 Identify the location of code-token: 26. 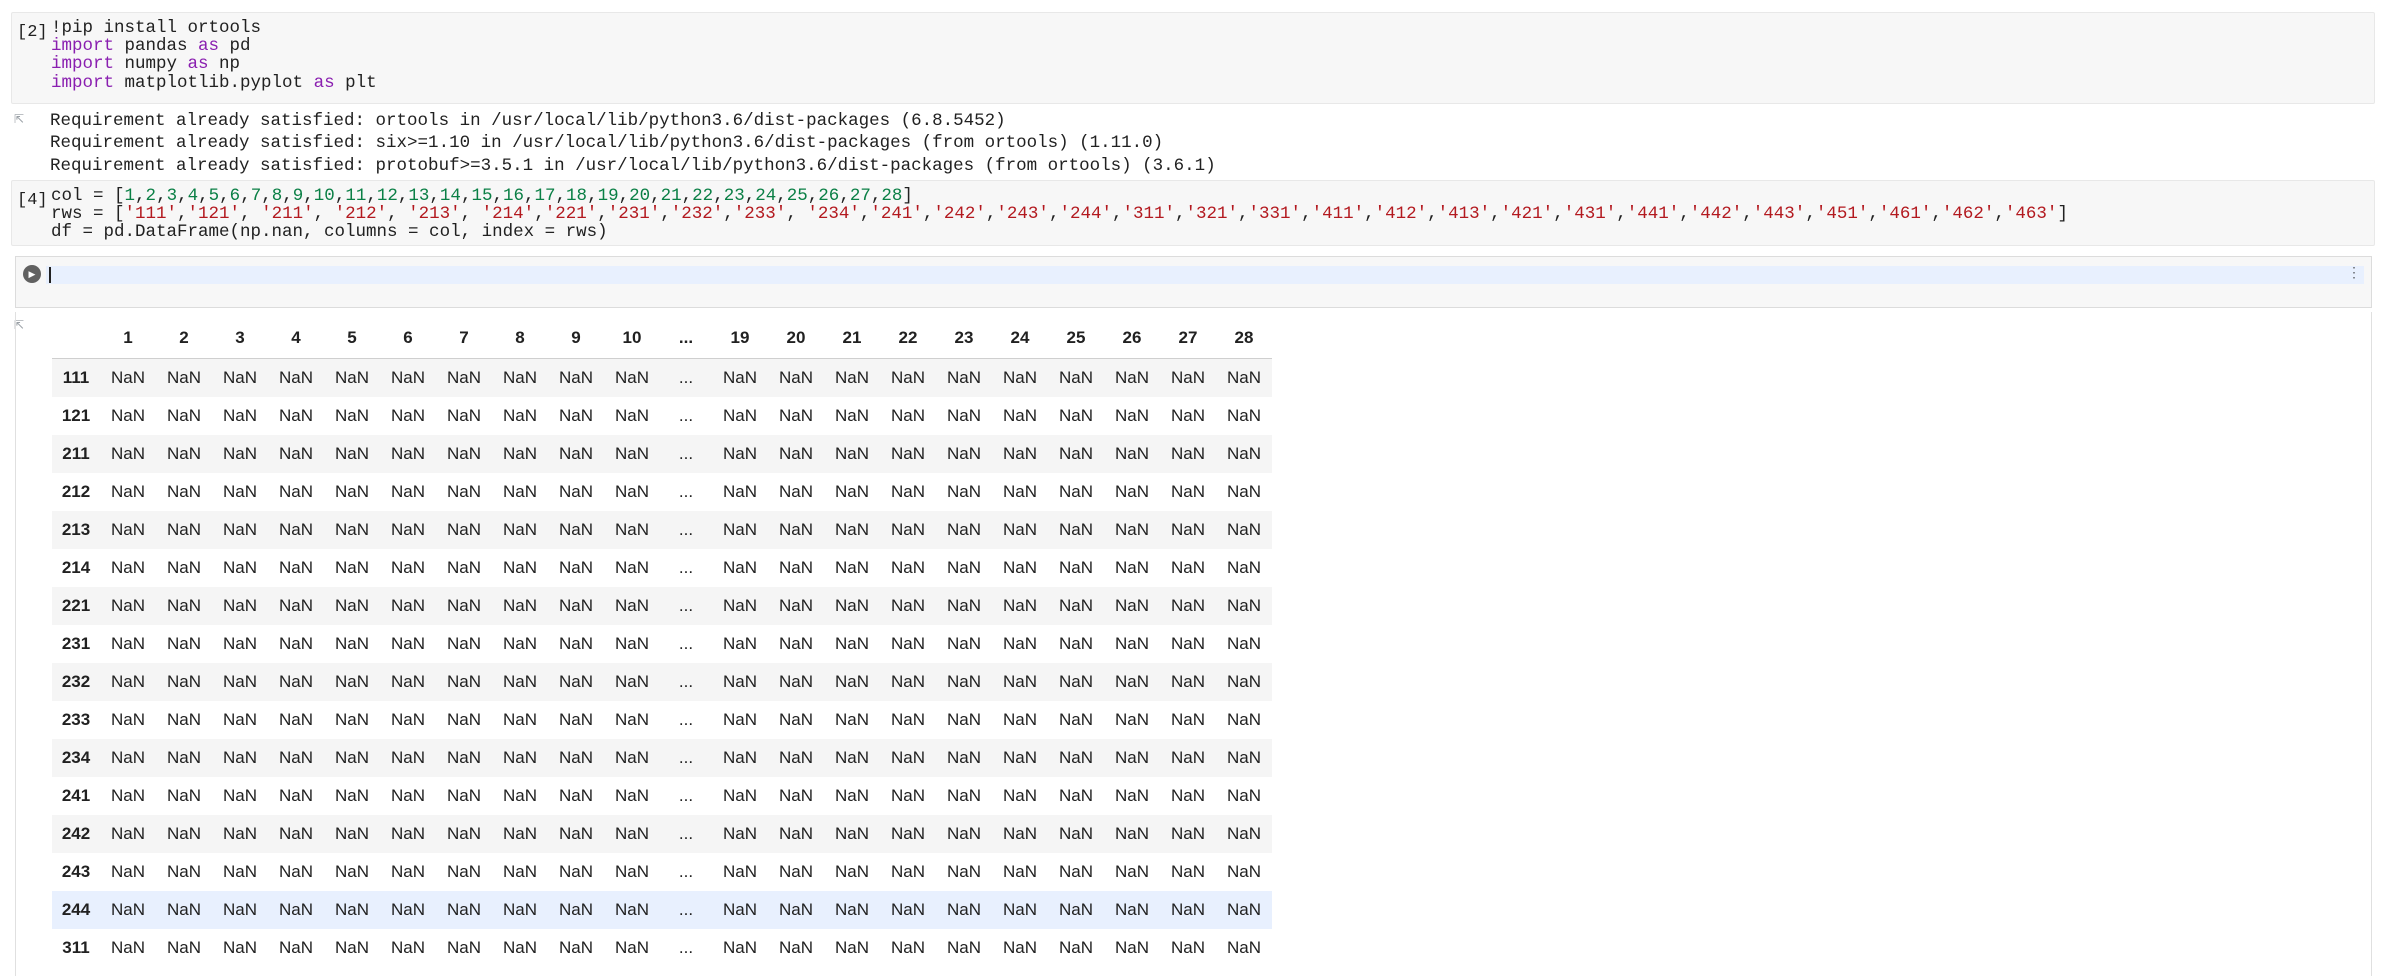
(829, 196).